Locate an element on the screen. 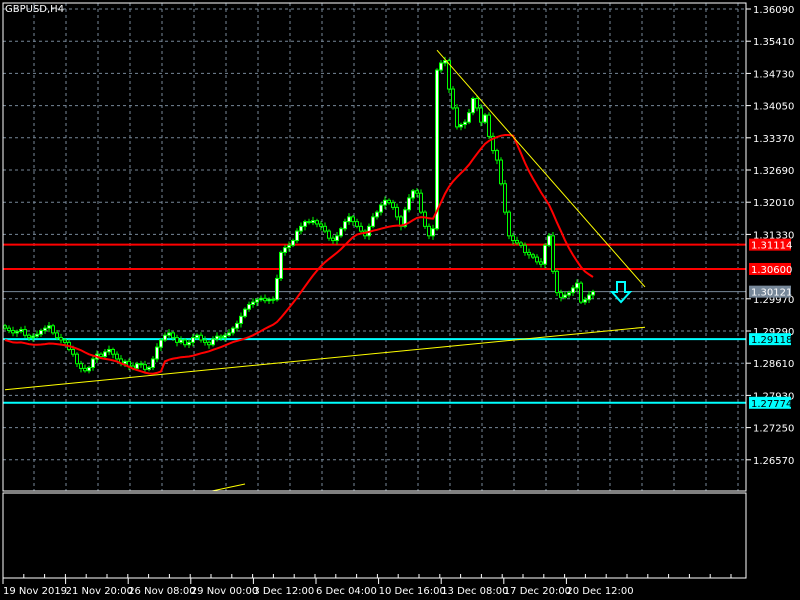 The width and height of the screenshot is (800, 600). chart-title: GBPUSD,H4 is located at coordinates (35, 9).